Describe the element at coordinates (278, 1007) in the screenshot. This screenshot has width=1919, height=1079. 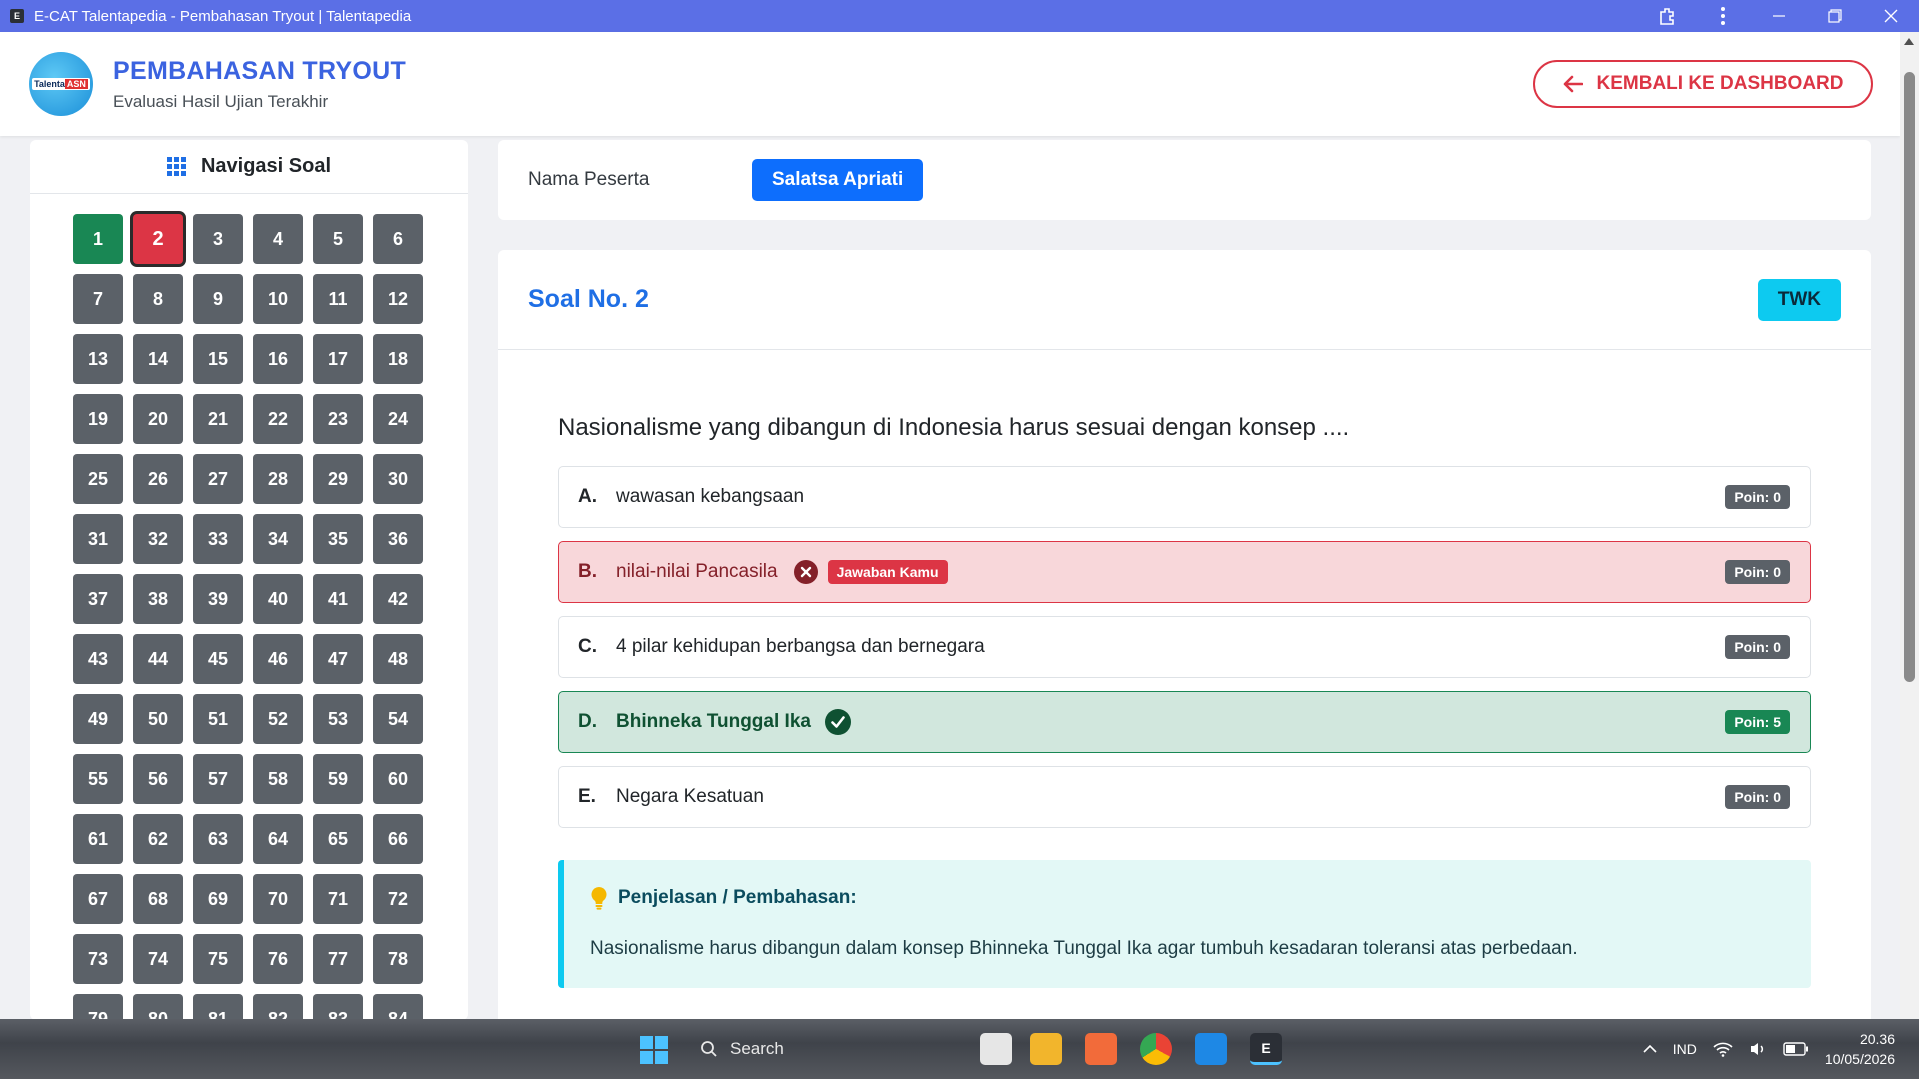
I see `question-nav-button-82: 82` at that location.